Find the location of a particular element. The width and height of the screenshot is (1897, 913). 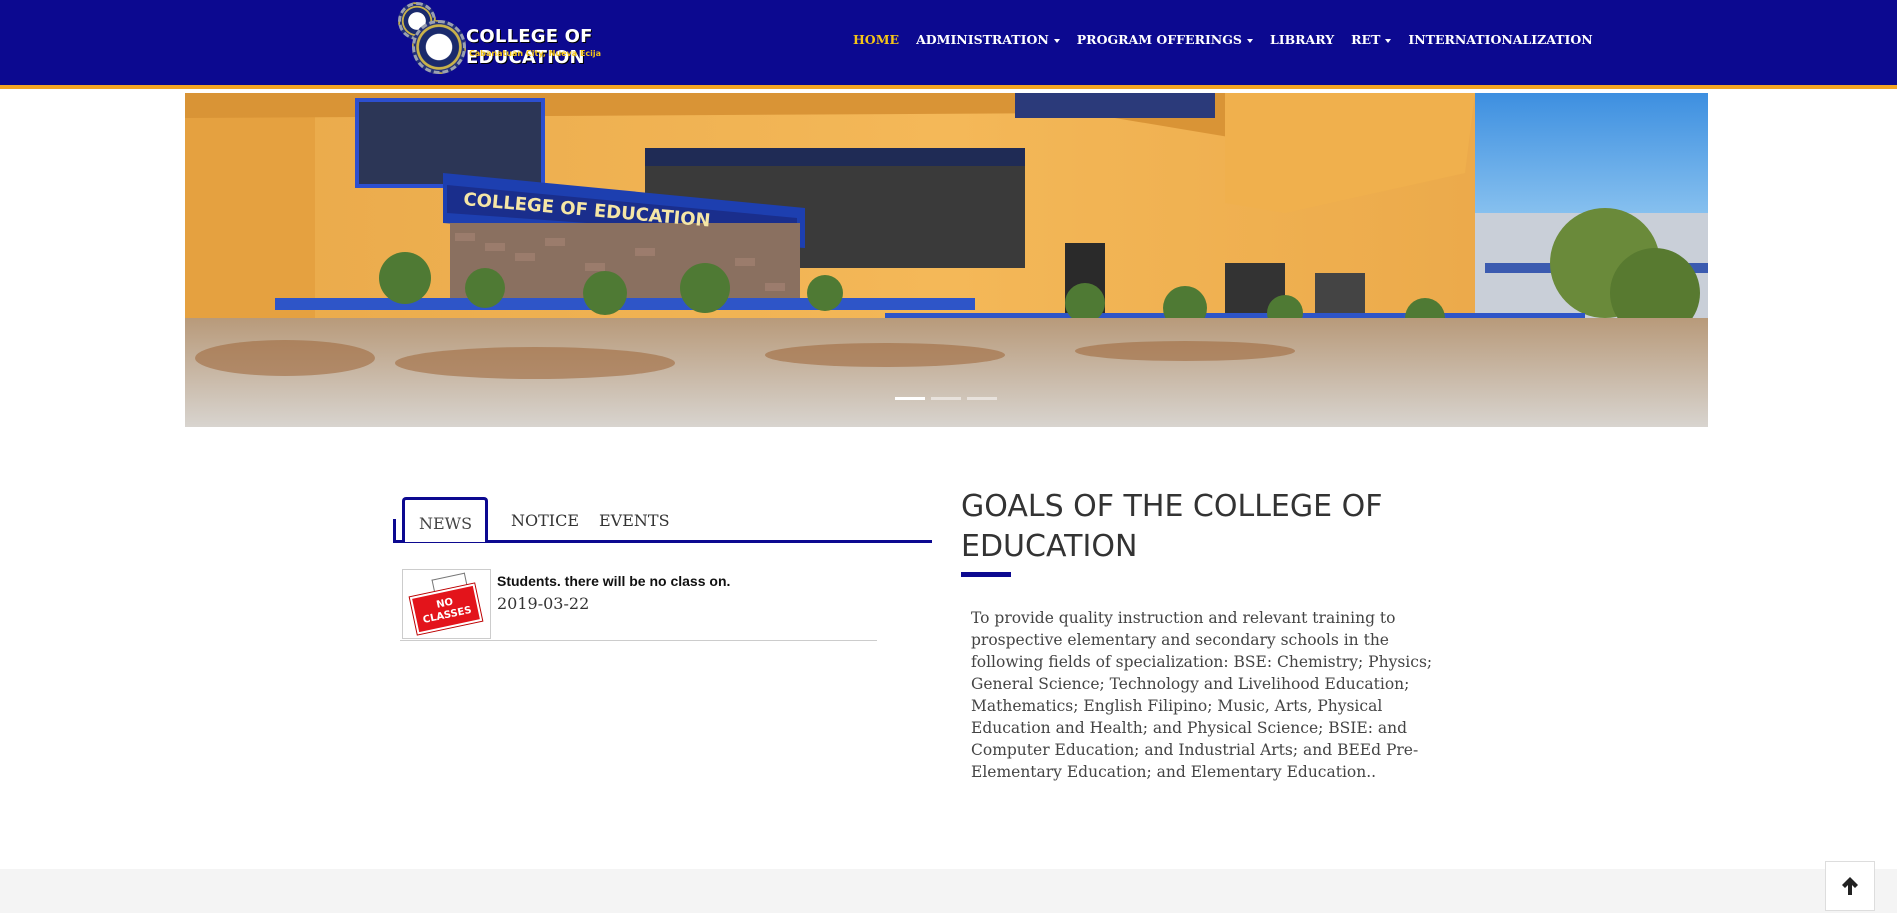

news-date: 2019-03-22 is located at coordinates (543, 603).